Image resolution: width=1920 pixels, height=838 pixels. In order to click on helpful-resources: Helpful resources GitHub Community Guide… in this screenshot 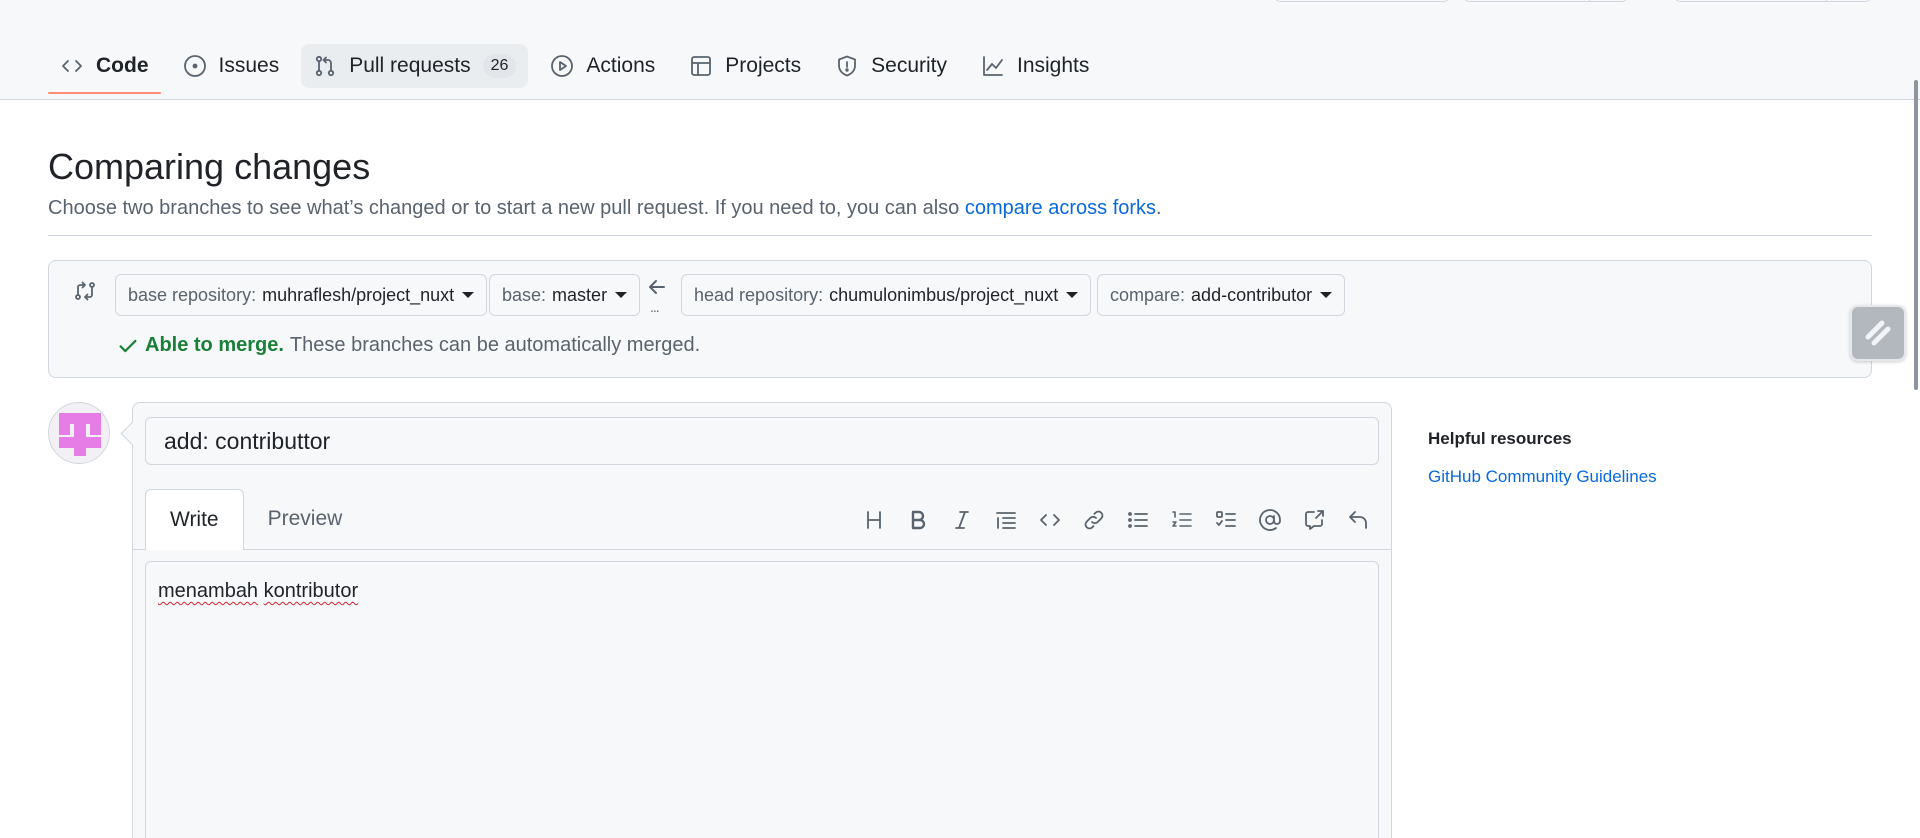, I will do `click(1542, 458)`.